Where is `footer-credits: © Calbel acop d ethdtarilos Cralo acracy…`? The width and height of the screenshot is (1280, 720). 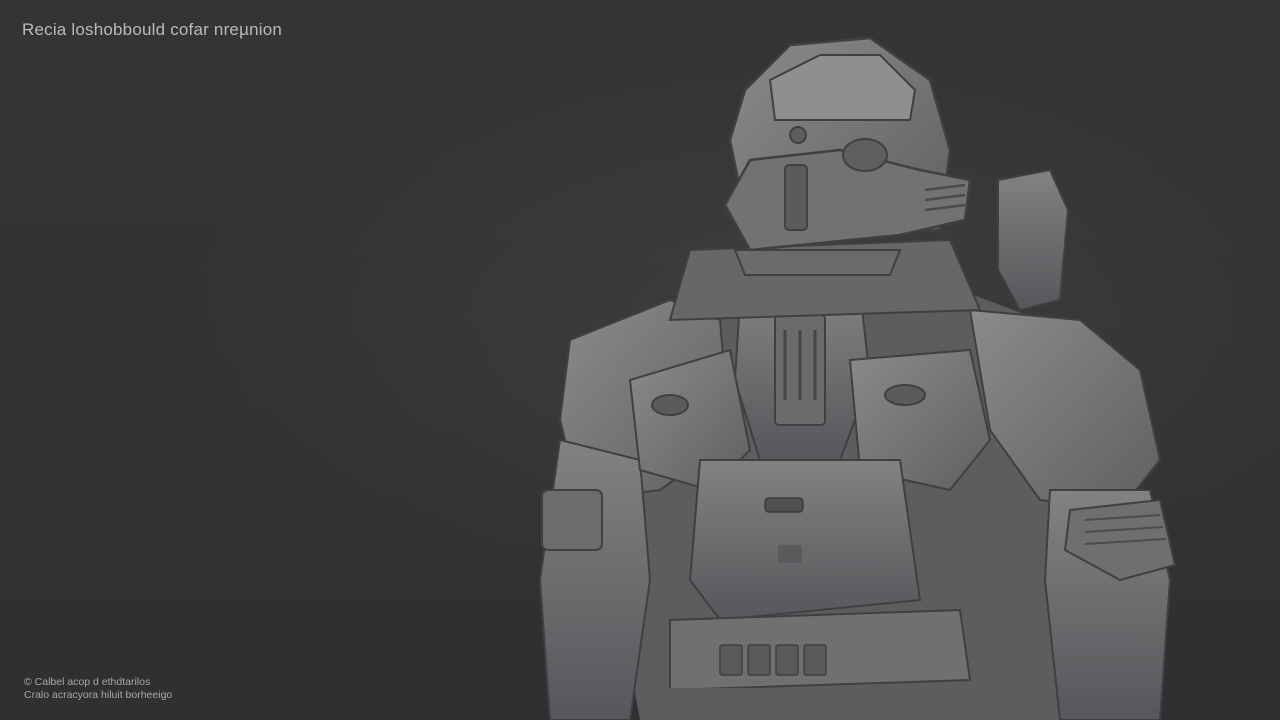 footer-credits: © Calbel acop d ethdtarilos Cralo acracy… is located at coordinates (98, 689).